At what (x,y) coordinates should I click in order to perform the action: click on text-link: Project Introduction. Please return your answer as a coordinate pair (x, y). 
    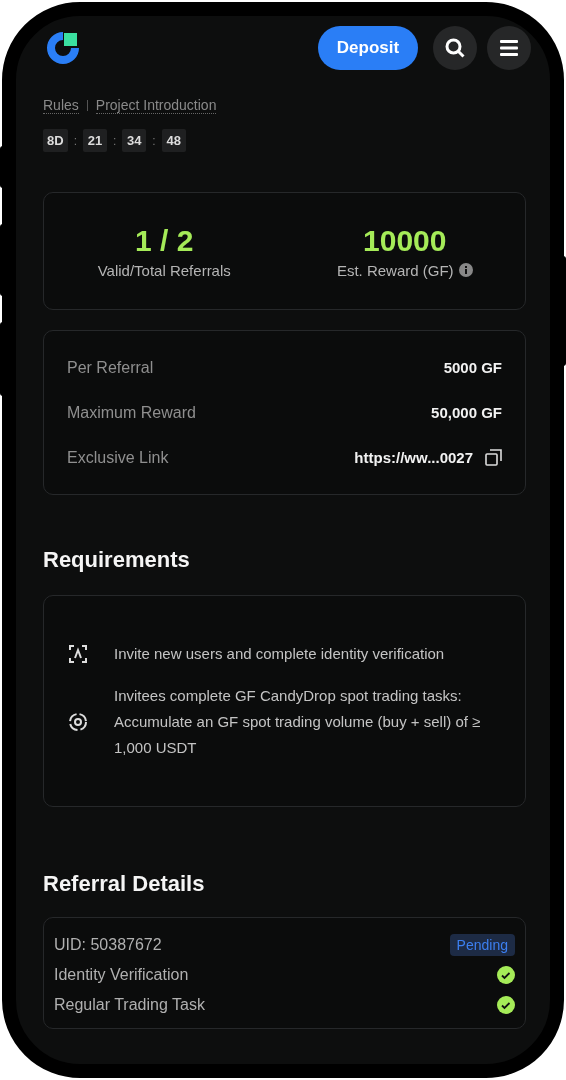
    Looking at the image, I should click on (156, 105).